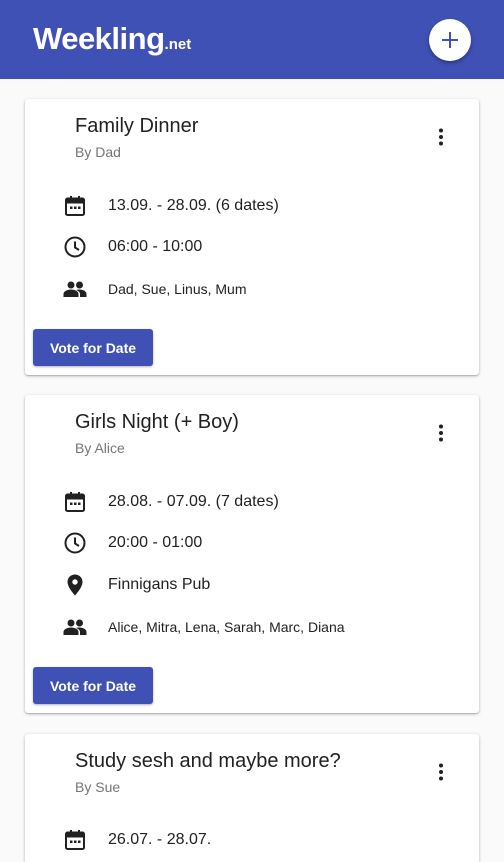 The image size is (504, 862). What do you see at coordinates (98, 787) in the screenshot?
I see `event-author: By Sue` at bounding box center [98, 787].